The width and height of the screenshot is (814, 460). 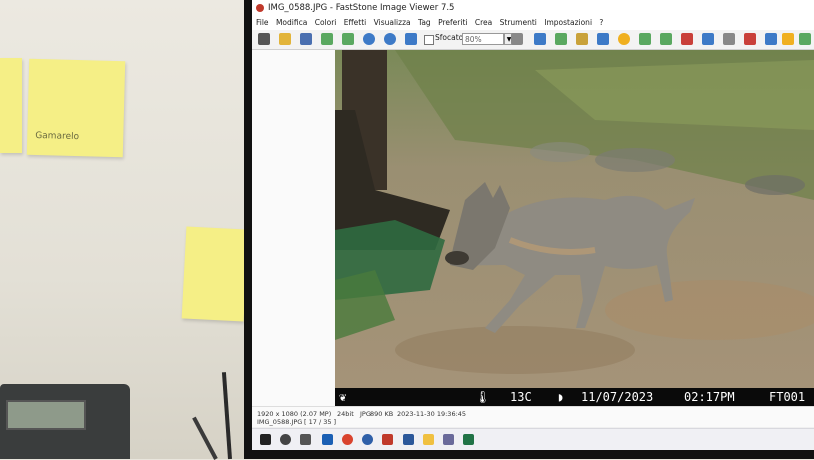 I want to click on camera-icon, so click(x=264, y=39).